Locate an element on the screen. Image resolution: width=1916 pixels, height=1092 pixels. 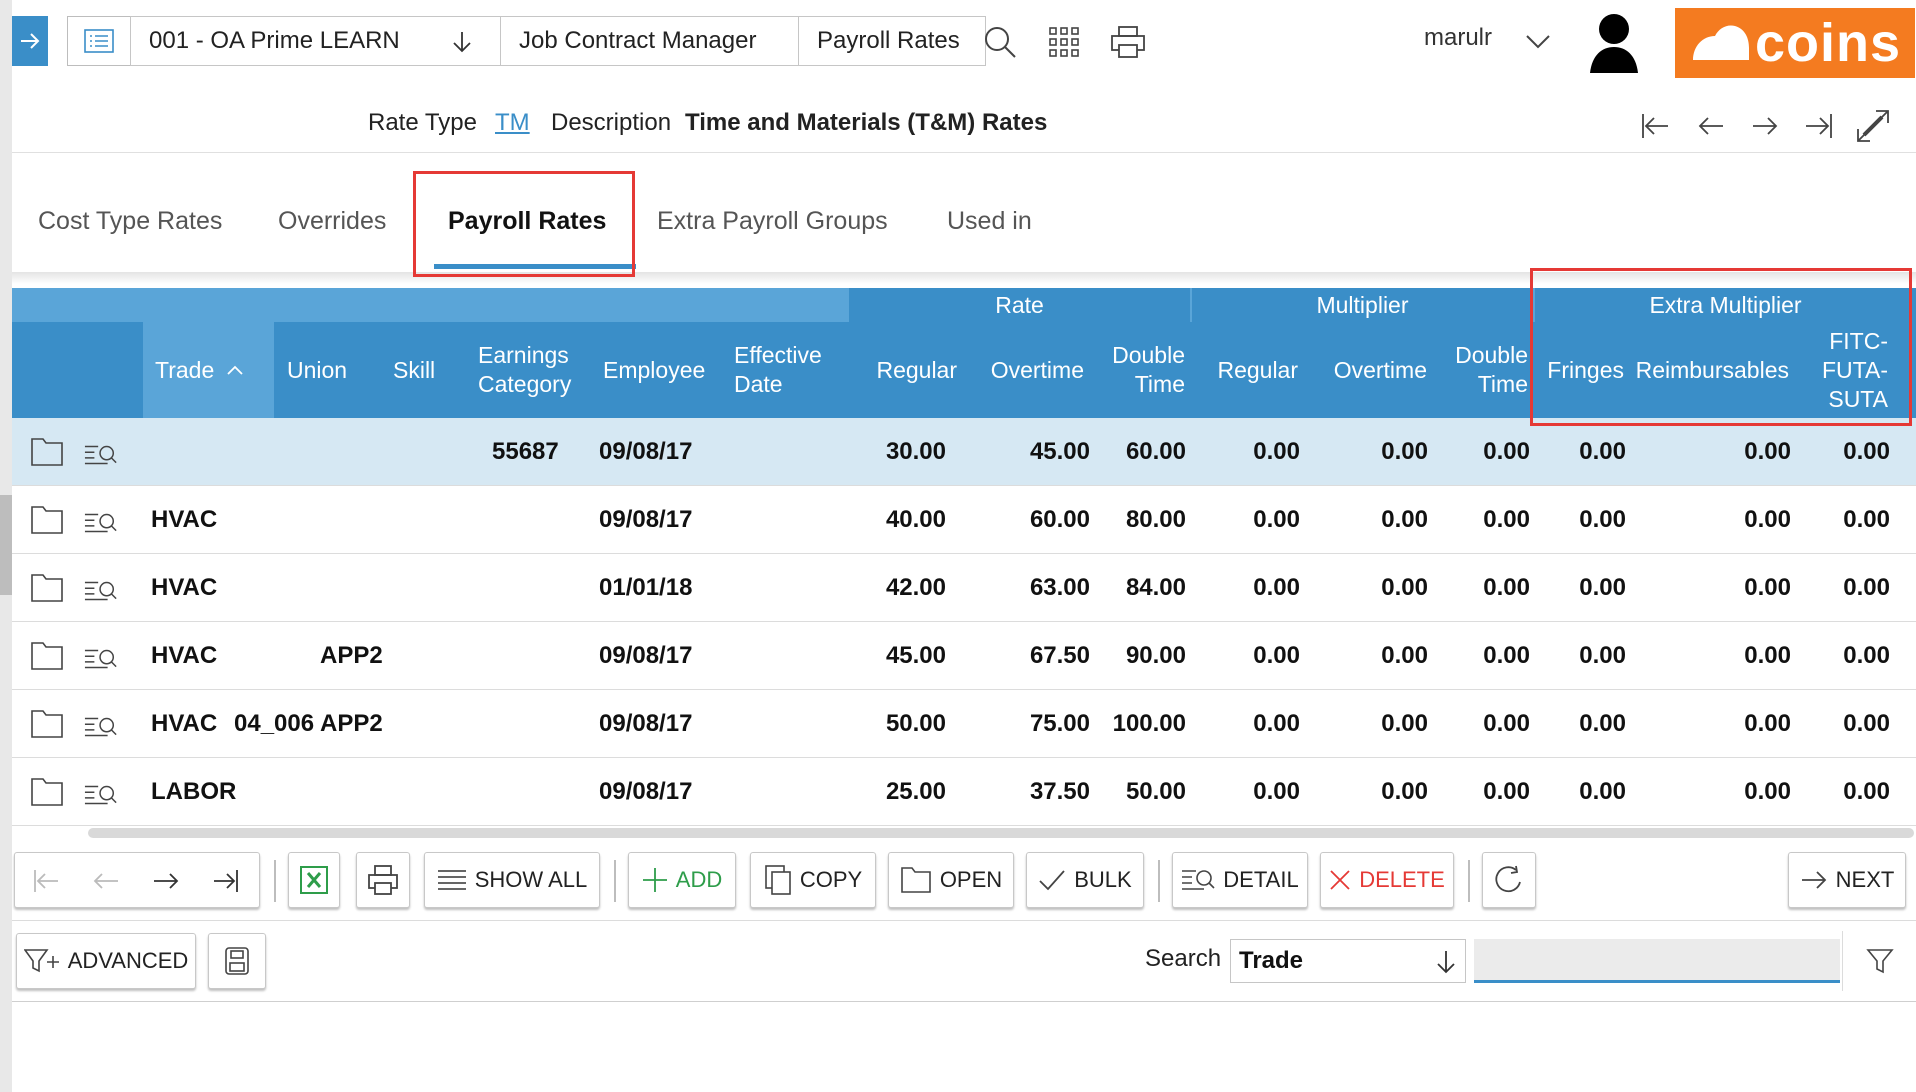
col-effective-date: Effective Date is located at coordinates (789, 370).